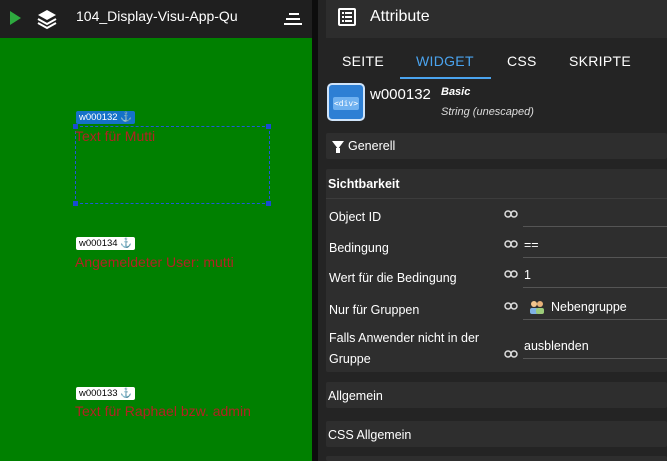 The width and height of the screenshot is (667, 461). I want to click on prop-label-wert: Wert für die Bedingung, so click(393, 278).